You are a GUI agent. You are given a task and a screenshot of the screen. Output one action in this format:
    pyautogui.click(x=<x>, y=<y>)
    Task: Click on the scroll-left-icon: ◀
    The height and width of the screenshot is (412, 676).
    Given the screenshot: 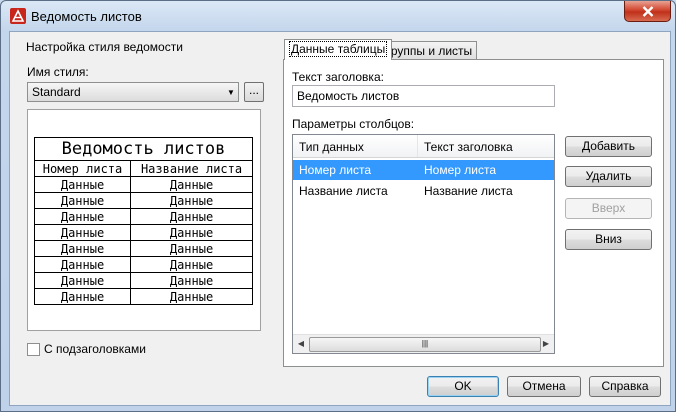 What is the action you would take?
    pyautogui.click(x=301, y=344)
    